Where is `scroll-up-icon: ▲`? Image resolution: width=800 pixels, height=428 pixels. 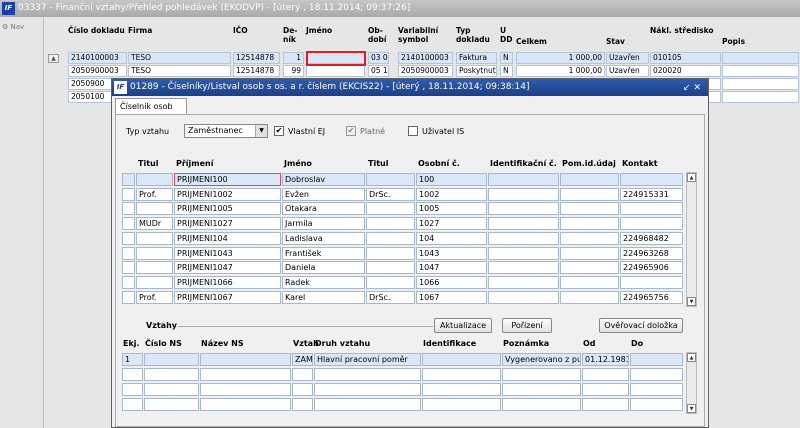
scroll-up-icon: ▲ is located at coordinates (691, 177).